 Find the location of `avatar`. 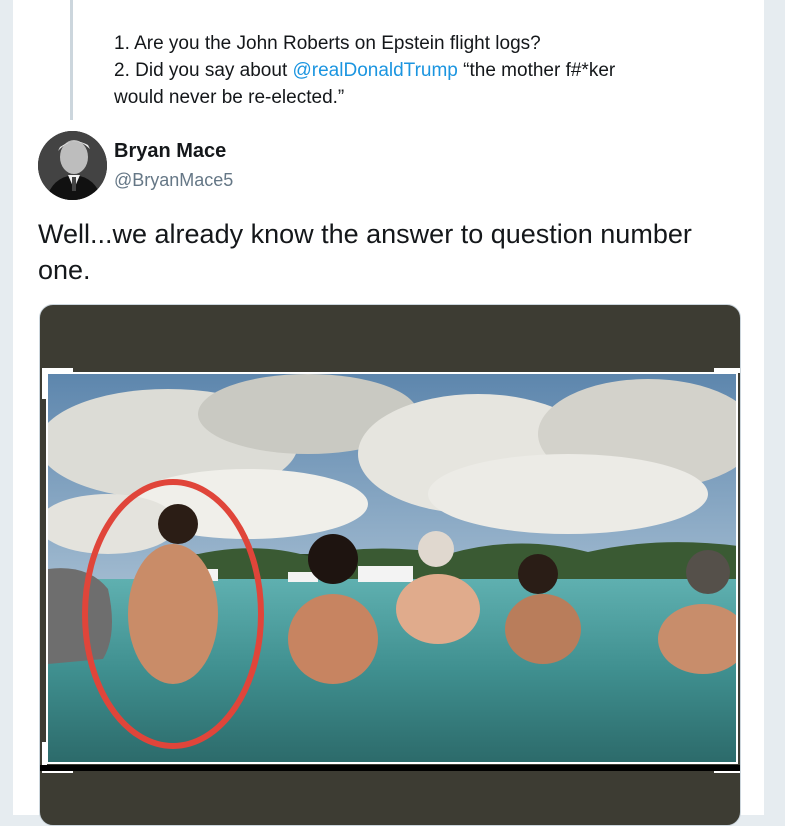

avatar is located at coordinates (72, 165).